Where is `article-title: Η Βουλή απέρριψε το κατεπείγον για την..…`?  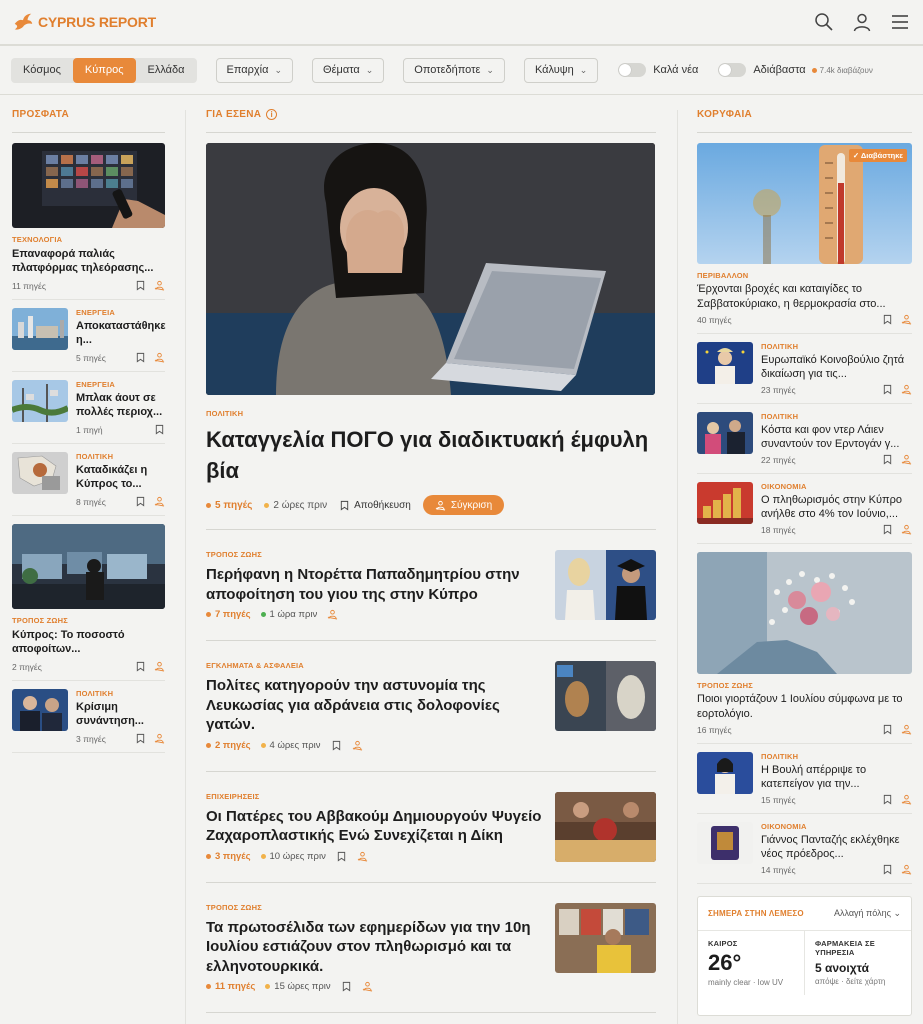 article-title: Η Βουλή απέρριψε το κατεπείγον για την..… is located at coordinates (836, 777).